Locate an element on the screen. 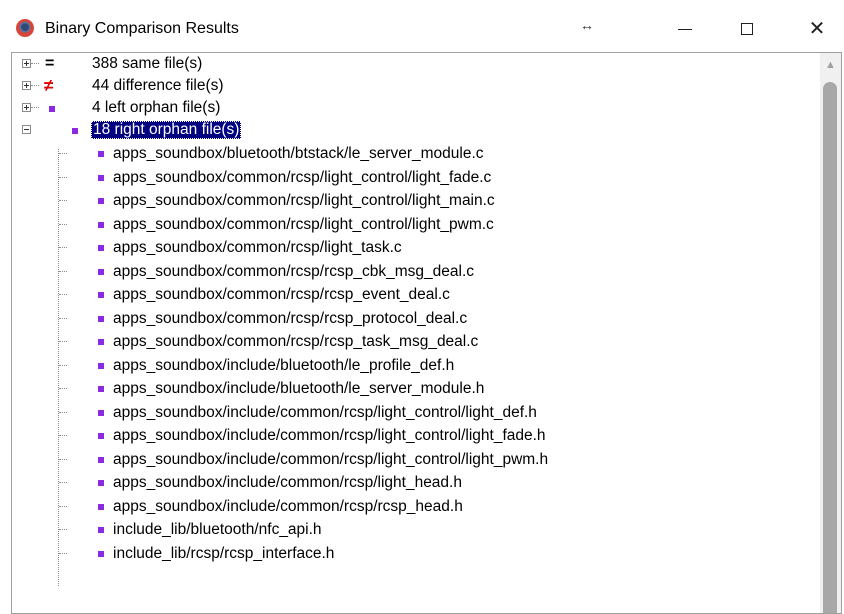 This screenshot has width=844, height=614. group-label: 388 same file(s) is located at coordinates (147, 64).